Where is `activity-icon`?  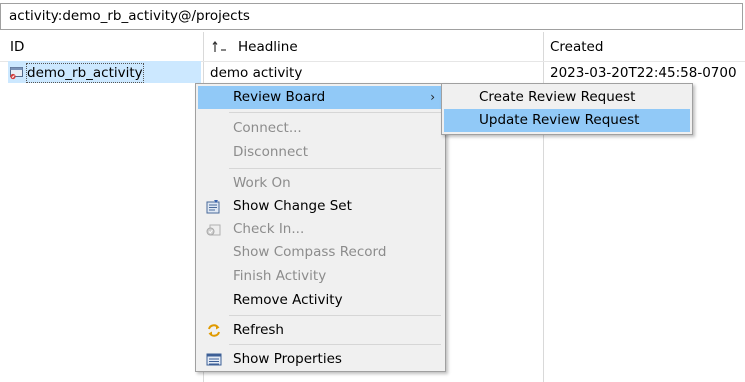
activity-icon is located at coordinates (16, 73).